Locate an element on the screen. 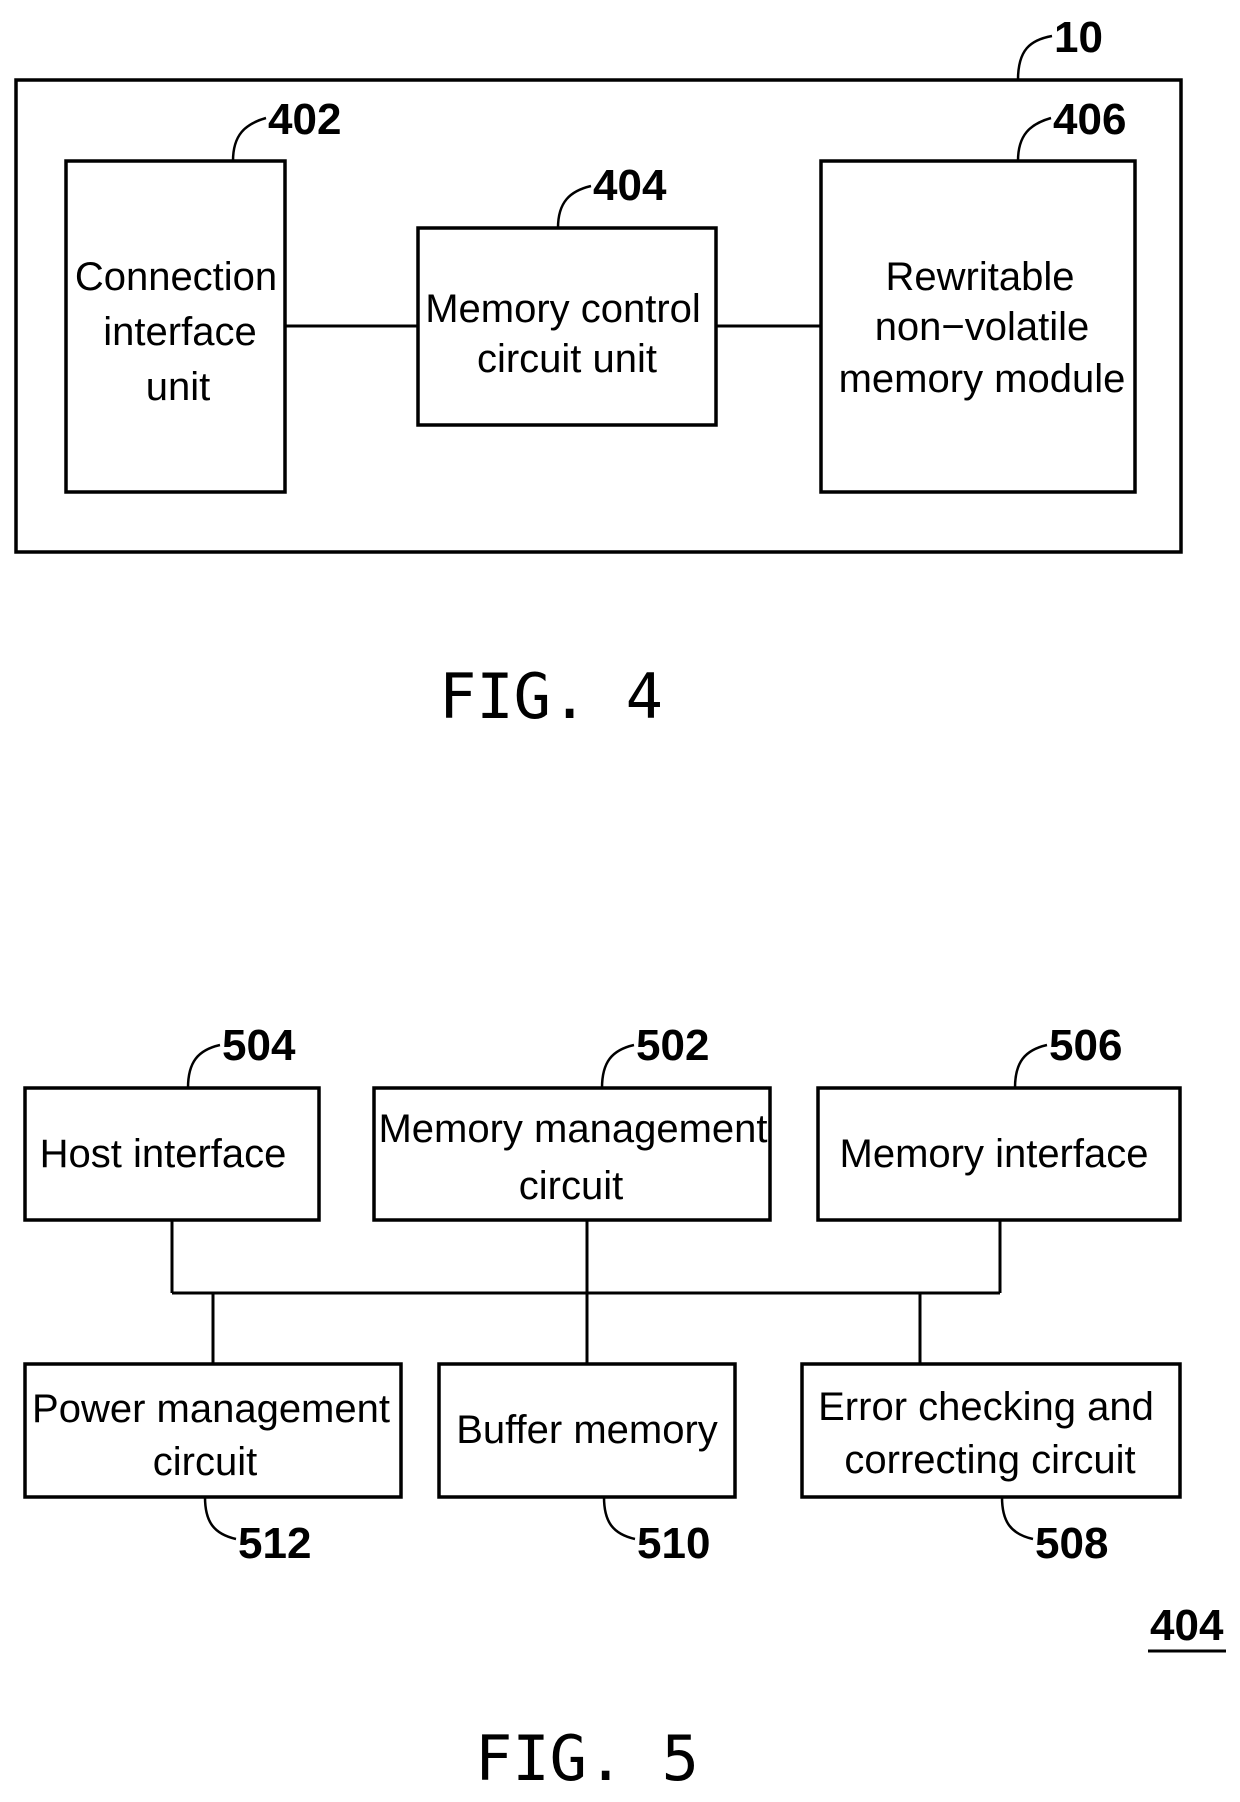 The height and width of the screenshot is (1802, 1240). ref-label-406: 406 is located at coordinates (1089, 119).